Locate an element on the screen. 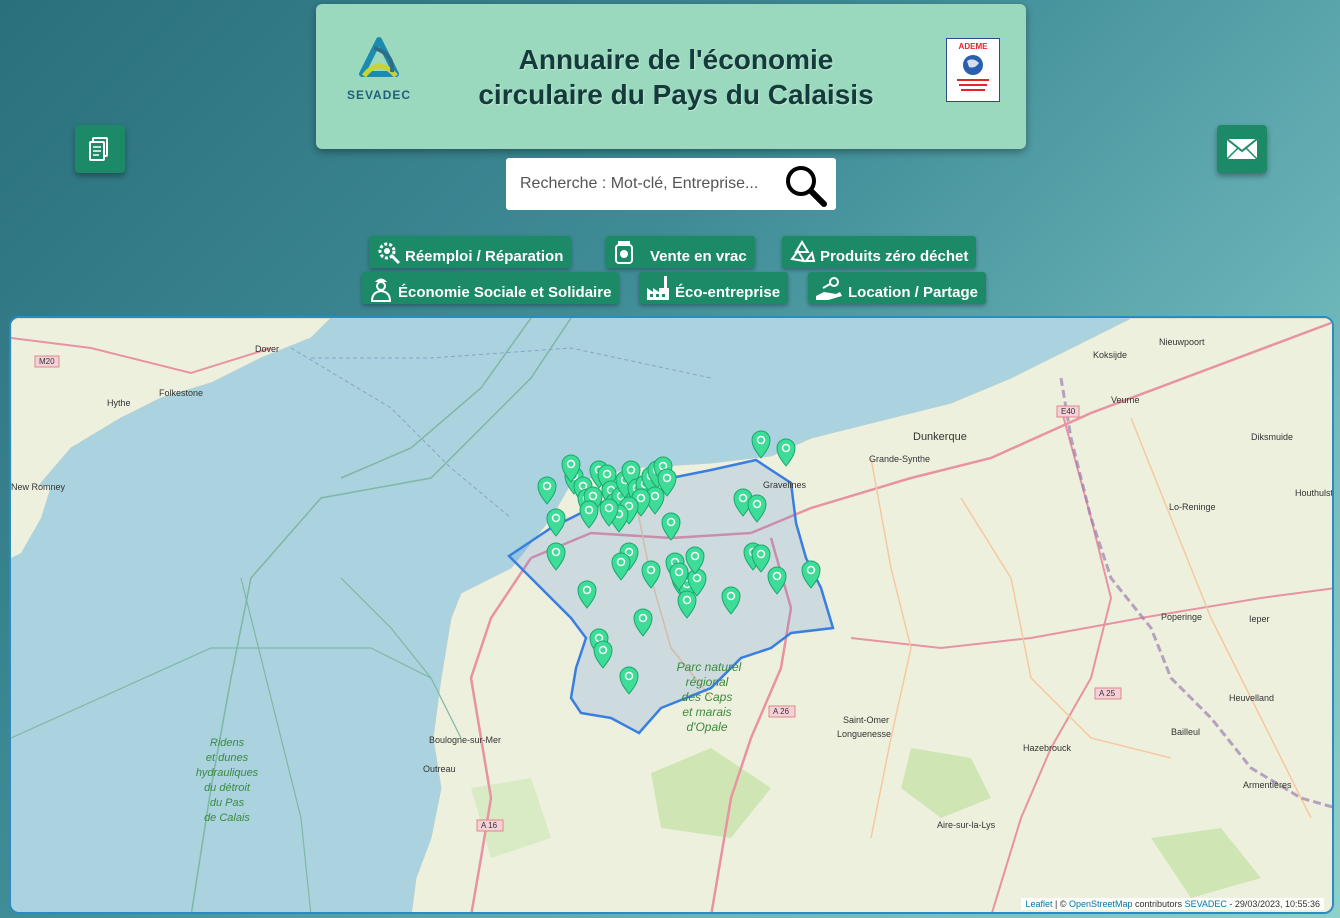  contact-button is located at coordinates (1242, 149).